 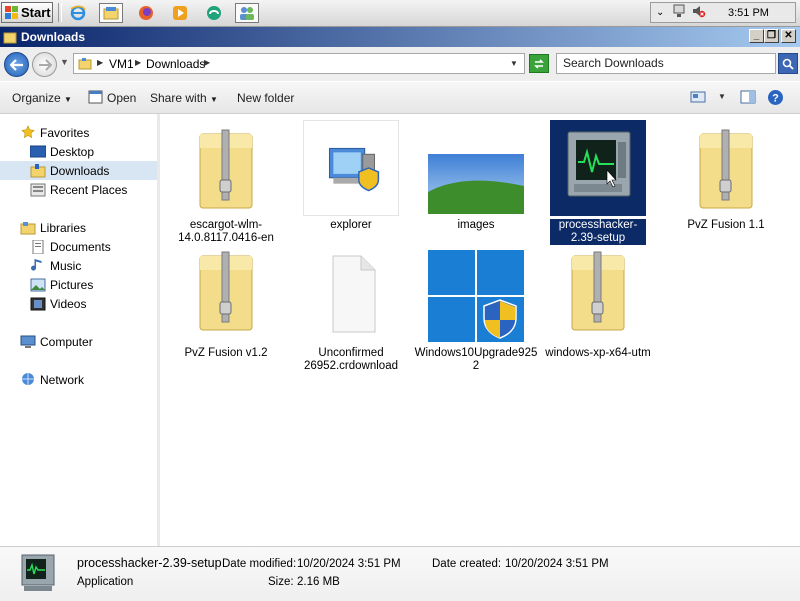 I want to click on users-icon, so click(x=247, y=13).